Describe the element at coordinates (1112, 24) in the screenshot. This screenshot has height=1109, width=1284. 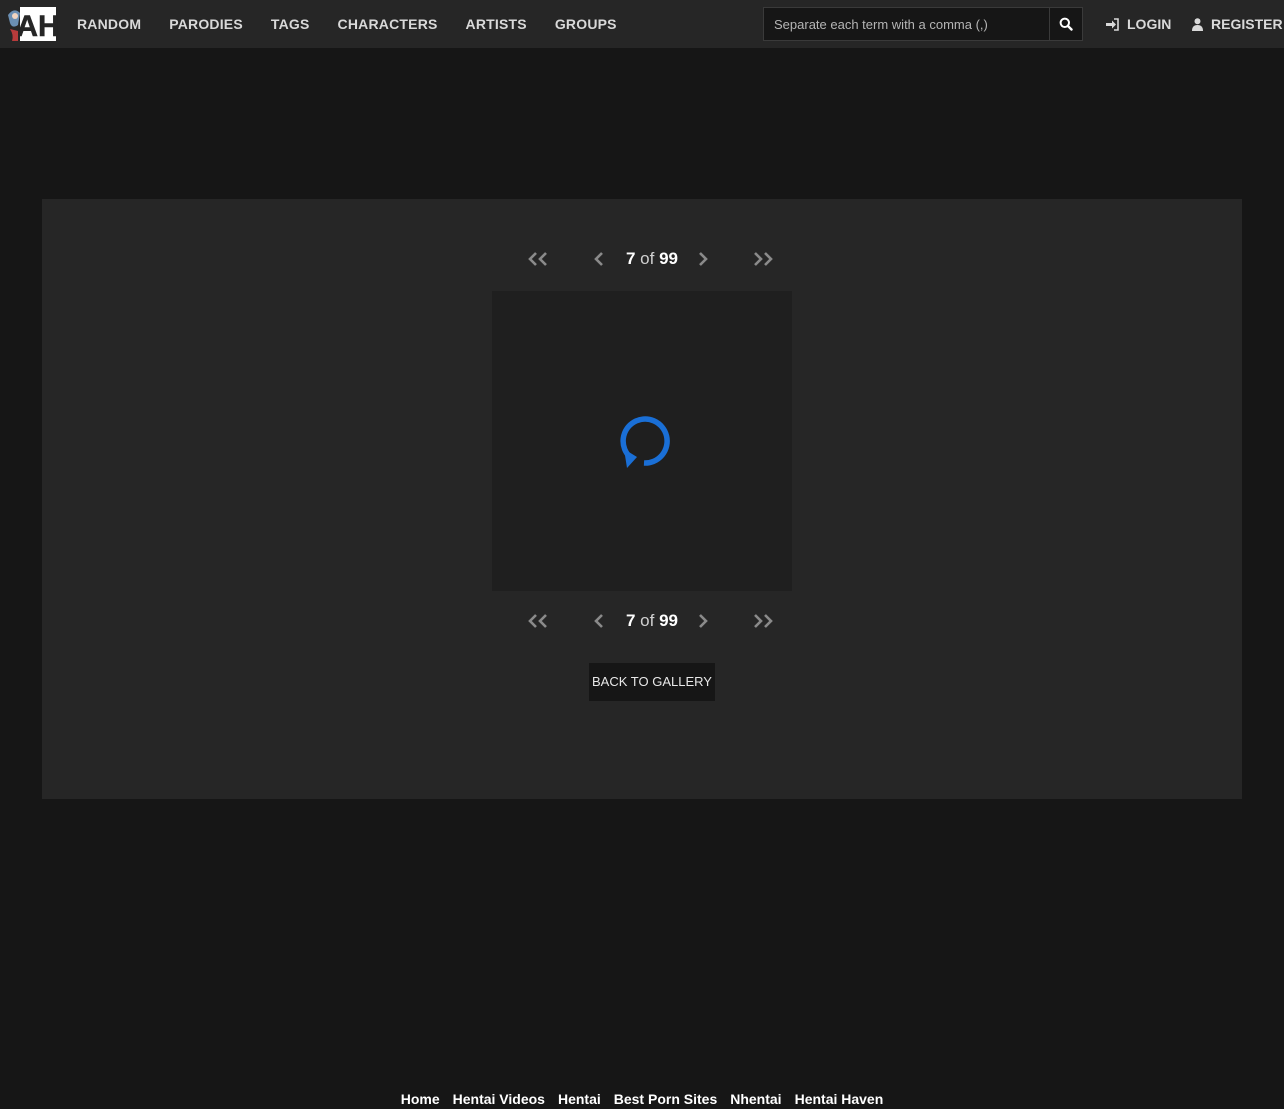
I see `sign-in-icon` at that location.